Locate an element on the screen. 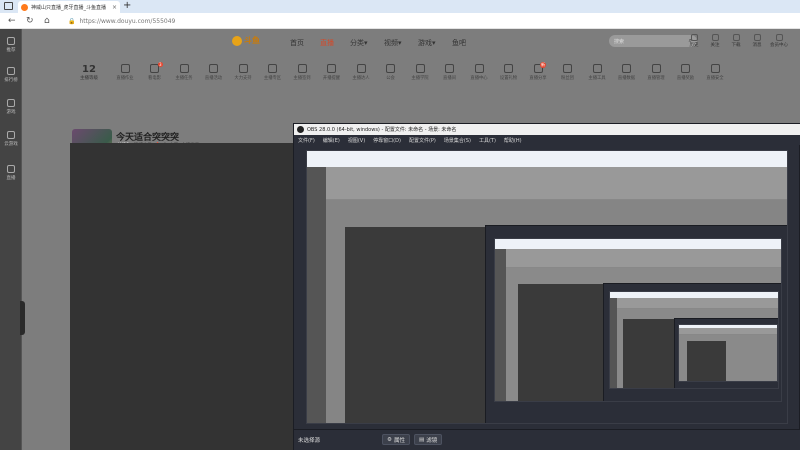 The width and height of the screenshot is (800, 450). nav-games: 游戏▾ is located at coordinates (427, 43).